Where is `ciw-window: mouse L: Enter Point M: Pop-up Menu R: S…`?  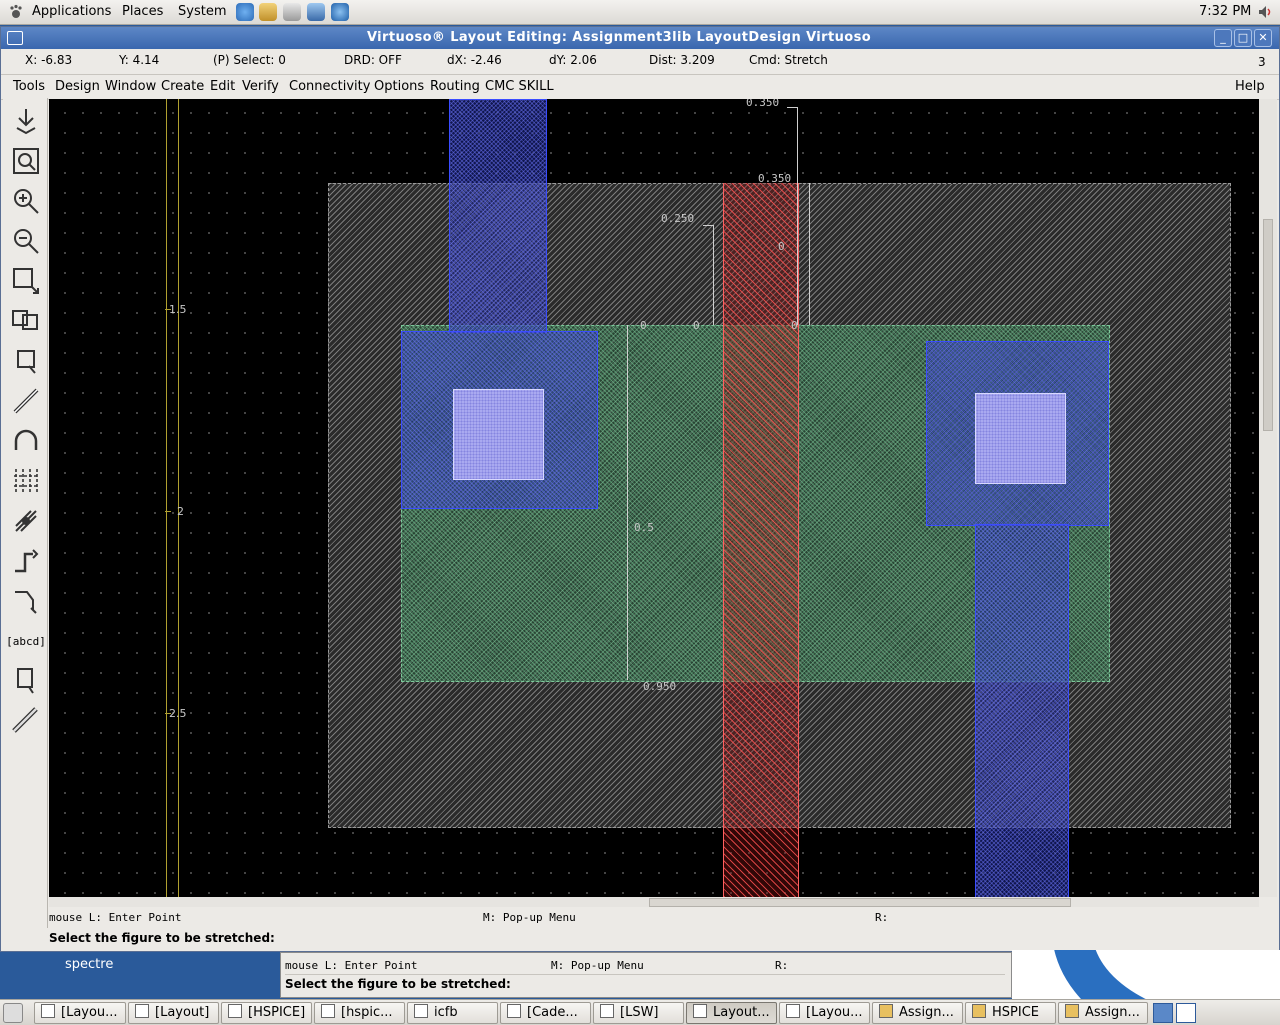
ciw-window: mouse L: Enter Point M: Pop-up Menu R: S… is located at coordinates (646, 975).